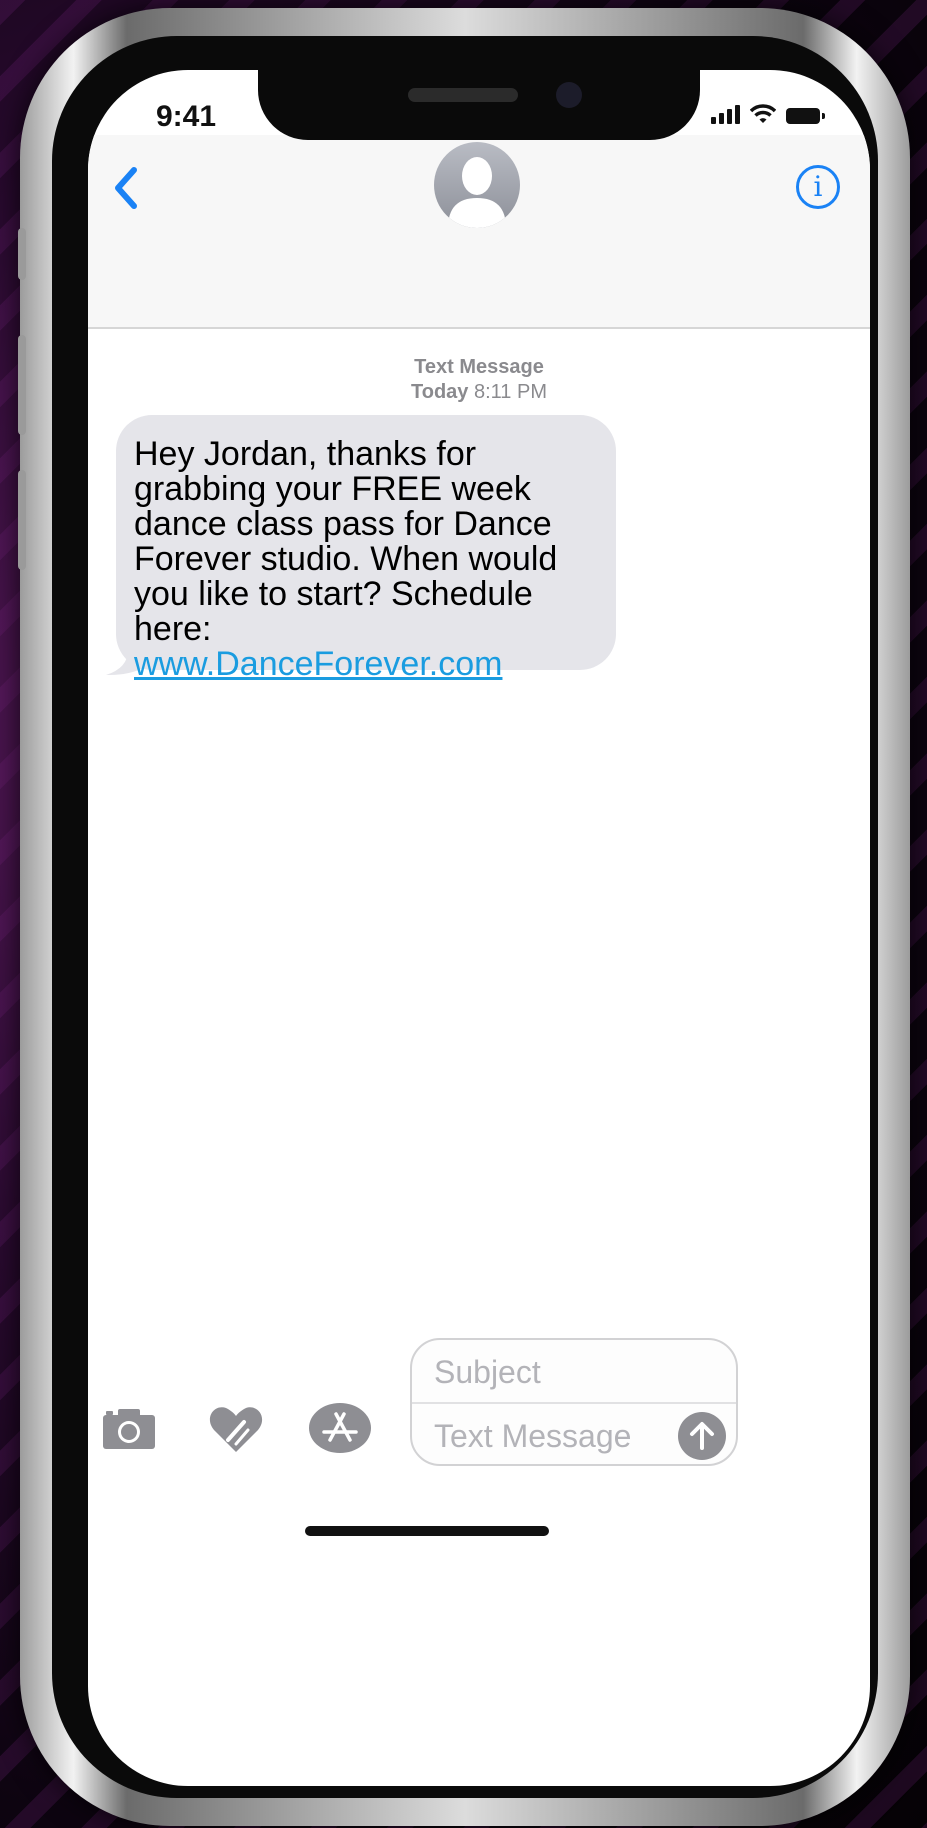 The height and width of the screenshot is (1828, 927). What do you see at coordinates (510, 392) in the screenshot?
I see `timestamp-time: 8:11 PM` at bounding box center [510, 392].